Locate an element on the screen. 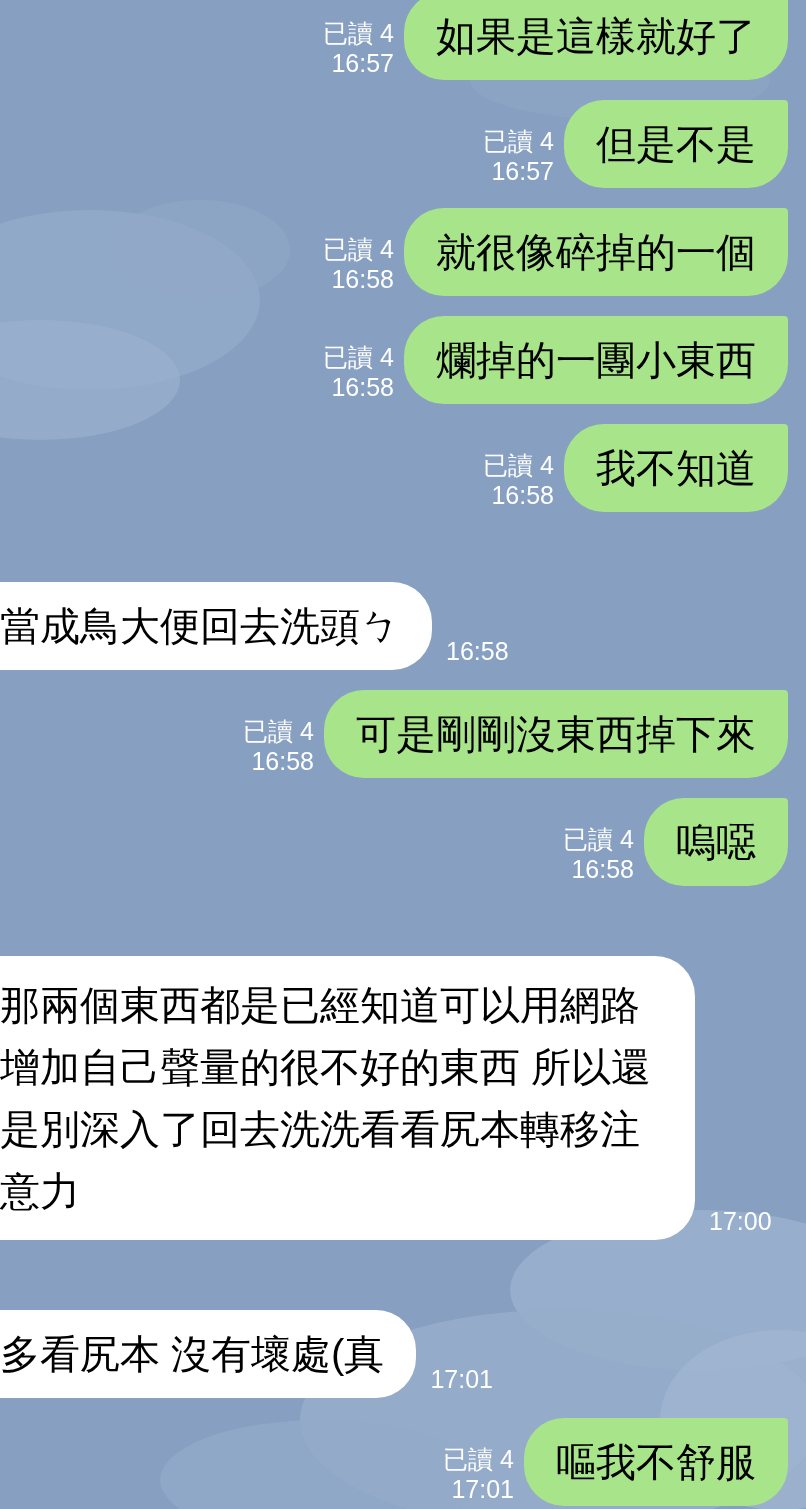  message-text: 但是不是 is located at coordinates (676, 144).